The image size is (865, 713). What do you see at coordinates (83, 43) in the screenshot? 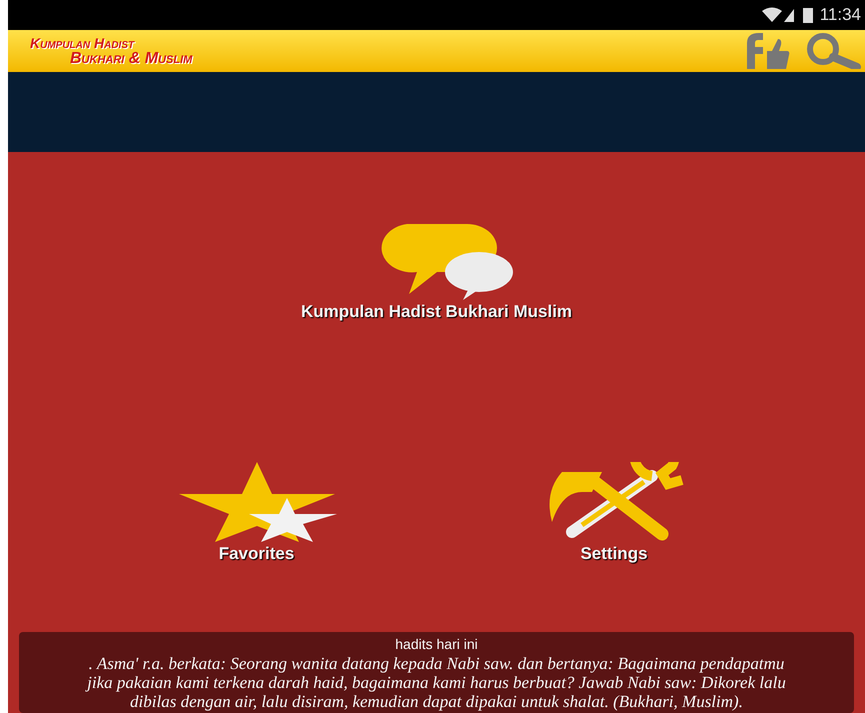
I see `app-title: Kumpulan Hadist` at bounding box center [83, 43].